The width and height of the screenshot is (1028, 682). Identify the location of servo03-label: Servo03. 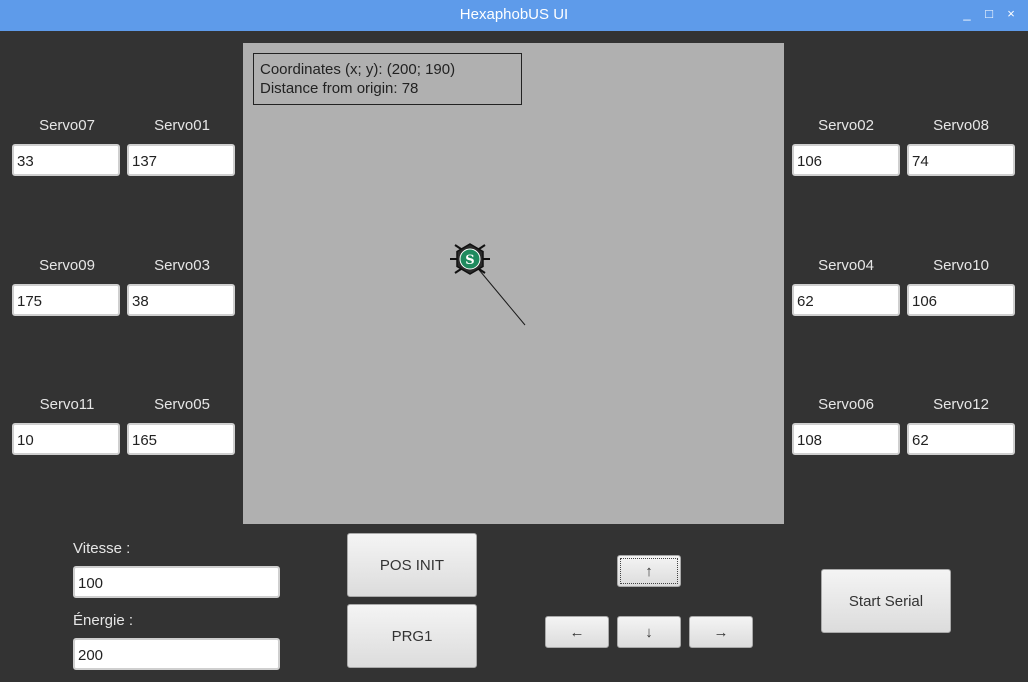
(182, 265).